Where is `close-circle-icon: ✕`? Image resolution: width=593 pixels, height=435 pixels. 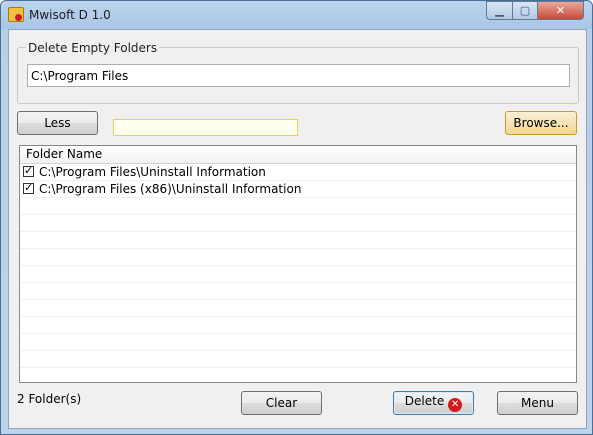
close-circle-icon: ✕ is located at coordinates (455, 405).